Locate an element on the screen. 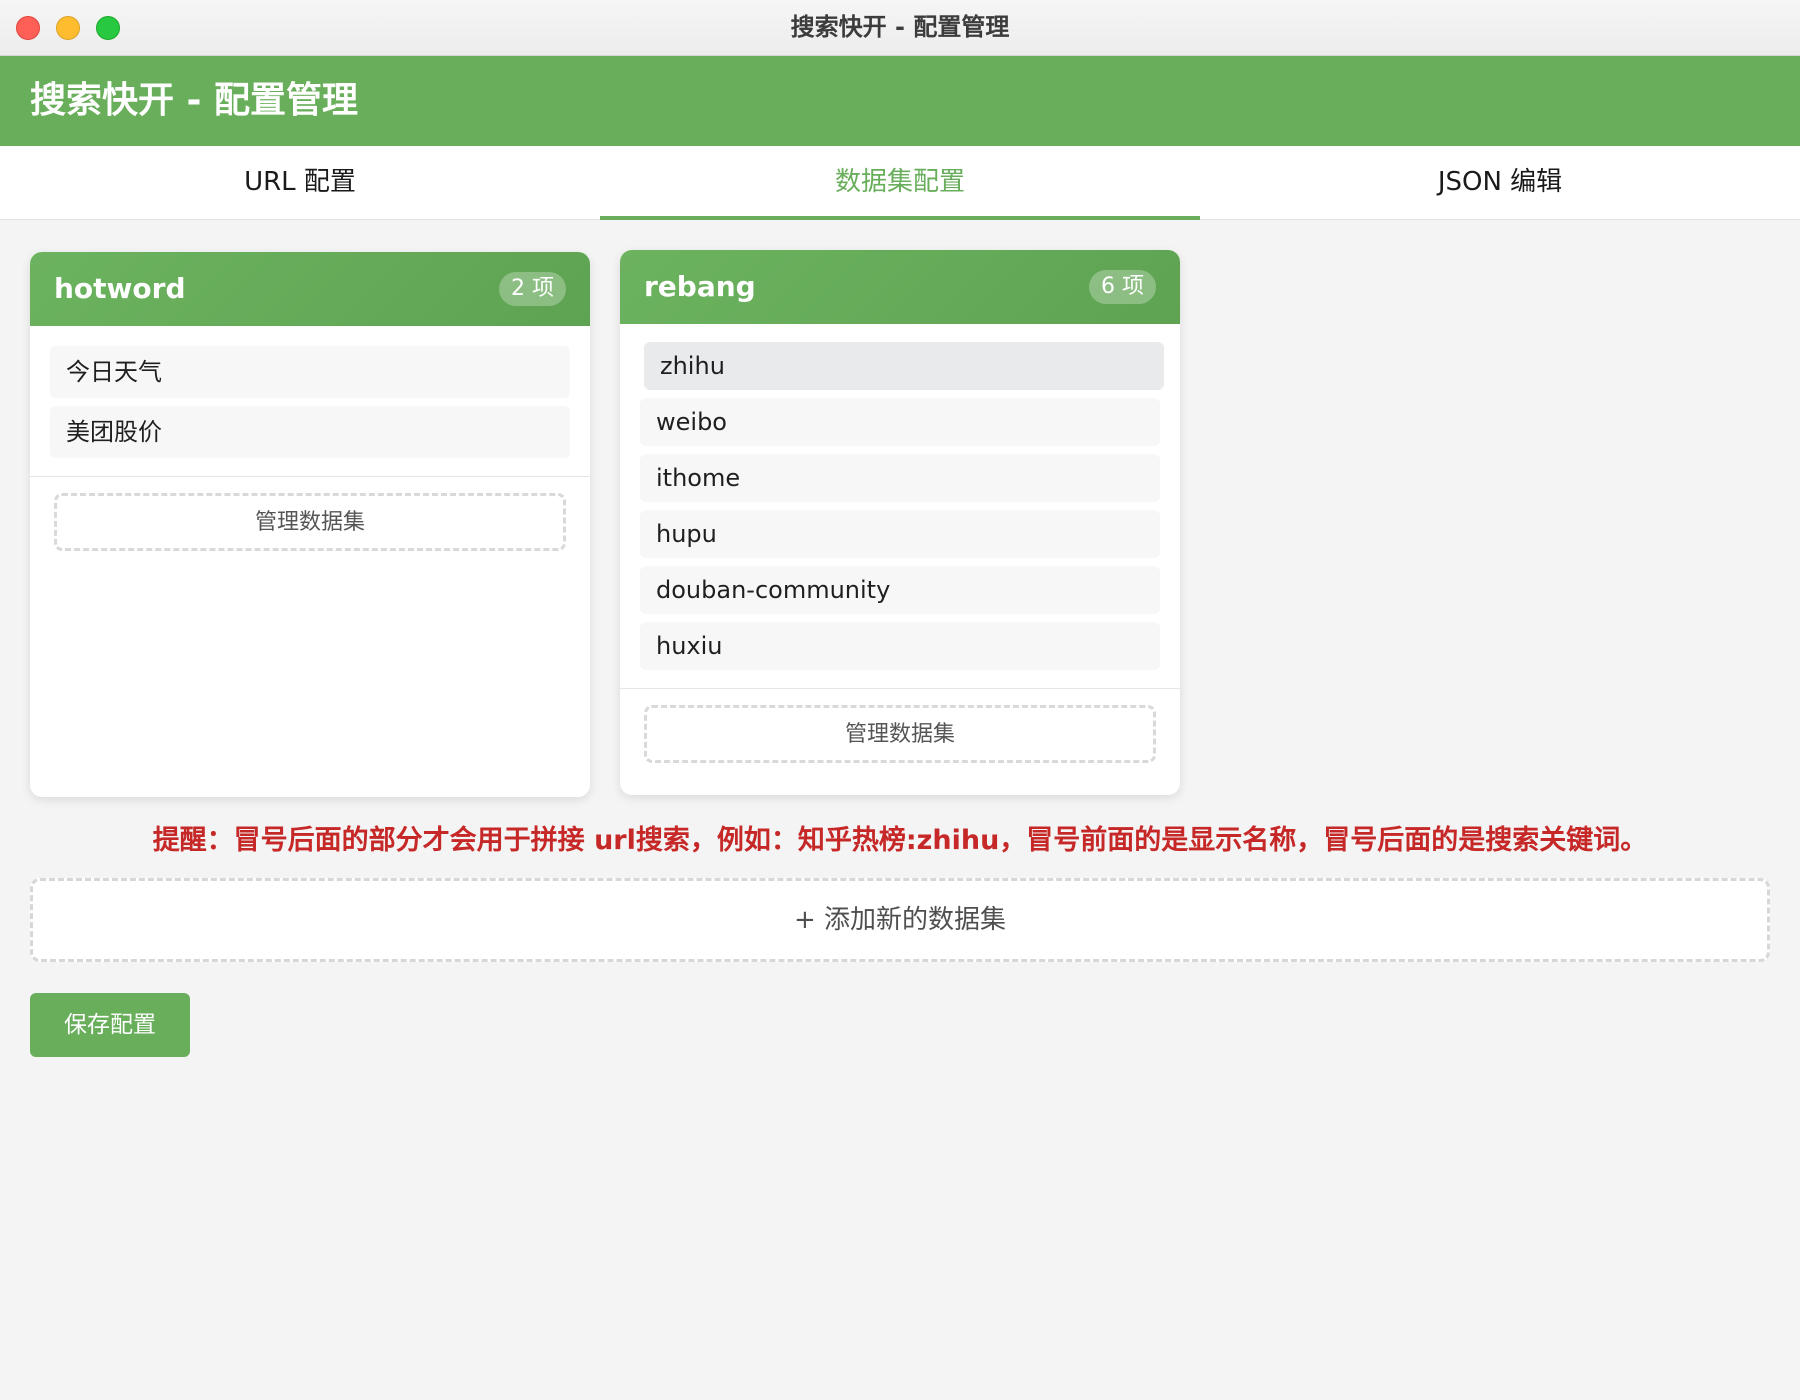 Image resolution: width=1800 pixels, height=1400 pixels. tab-bar: URL 配置 数据集配置 JSON 编辑 is located at coordinates (900, 183).